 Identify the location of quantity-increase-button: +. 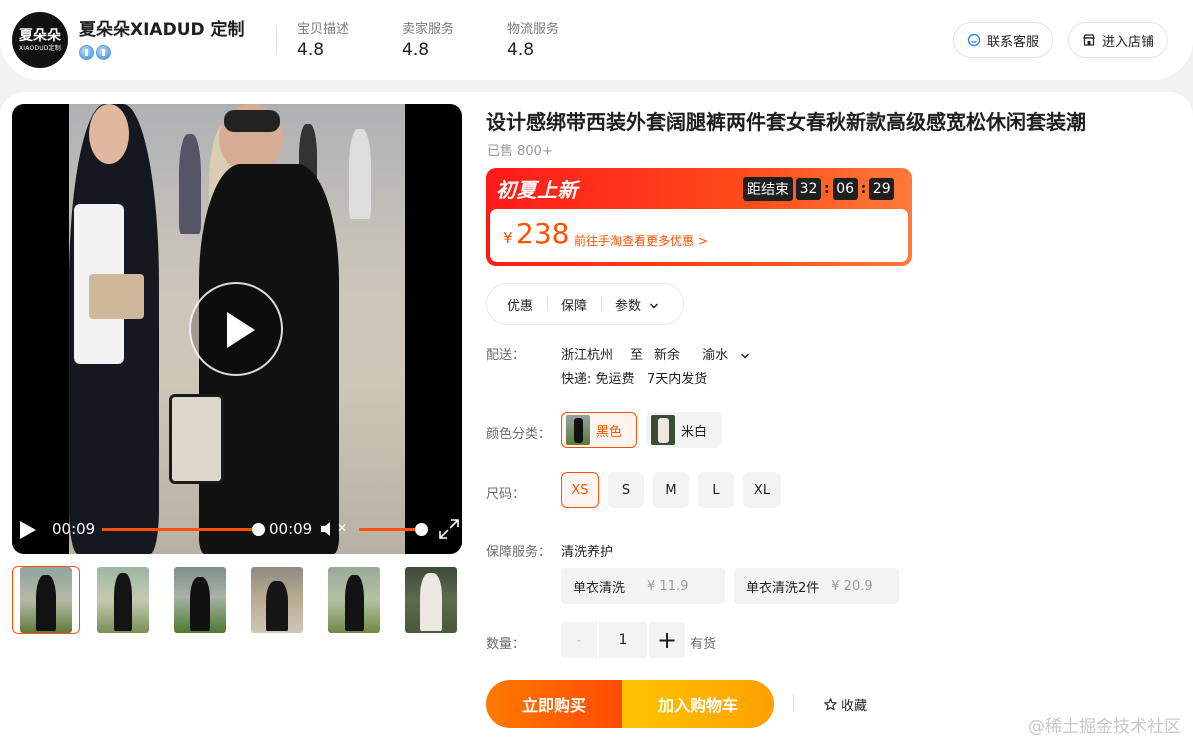
(667, 640).